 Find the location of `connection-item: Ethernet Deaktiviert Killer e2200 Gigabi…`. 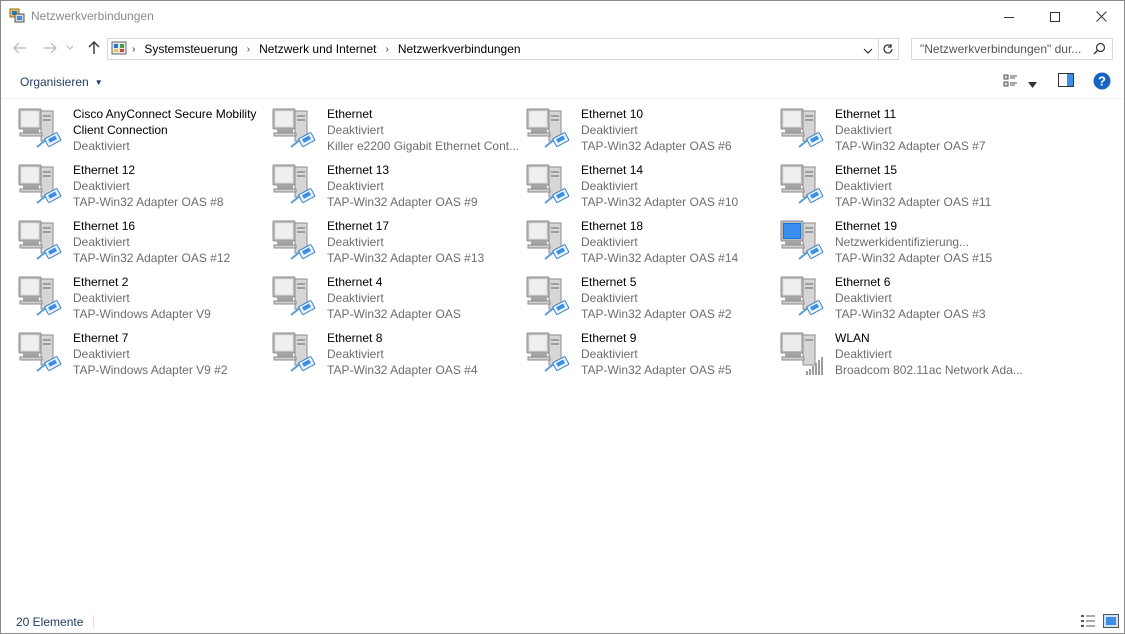

connection-item: Ethernet Deaktiviert Killer e2200 Gigabi… is located at coordinates (396, 132).